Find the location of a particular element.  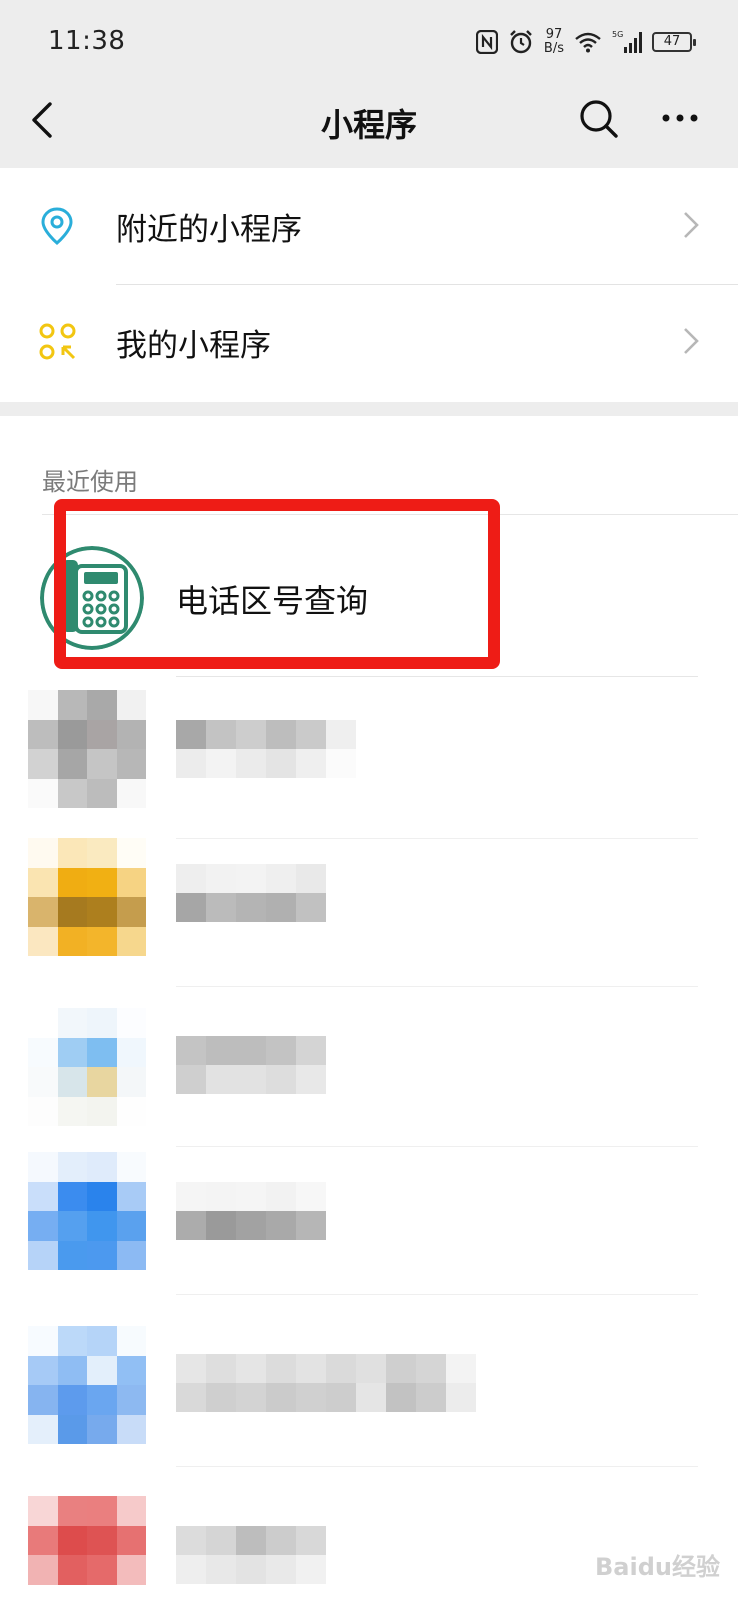

navigation-bar: 小程序 is located at coordinates (369, 126).